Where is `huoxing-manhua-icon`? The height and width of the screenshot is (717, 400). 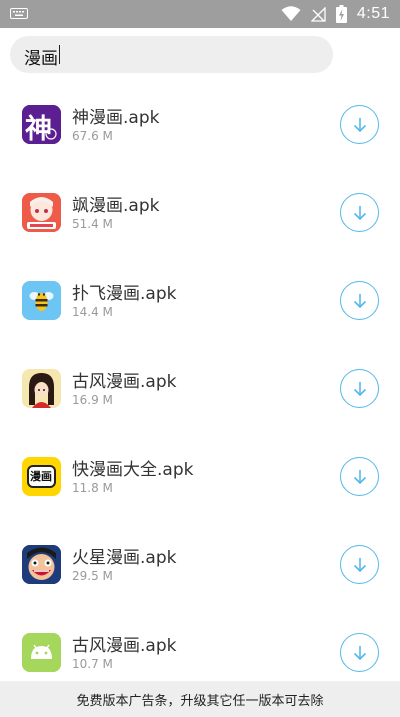 huoxing-manhua-icon is located at coordinates (41, 564).